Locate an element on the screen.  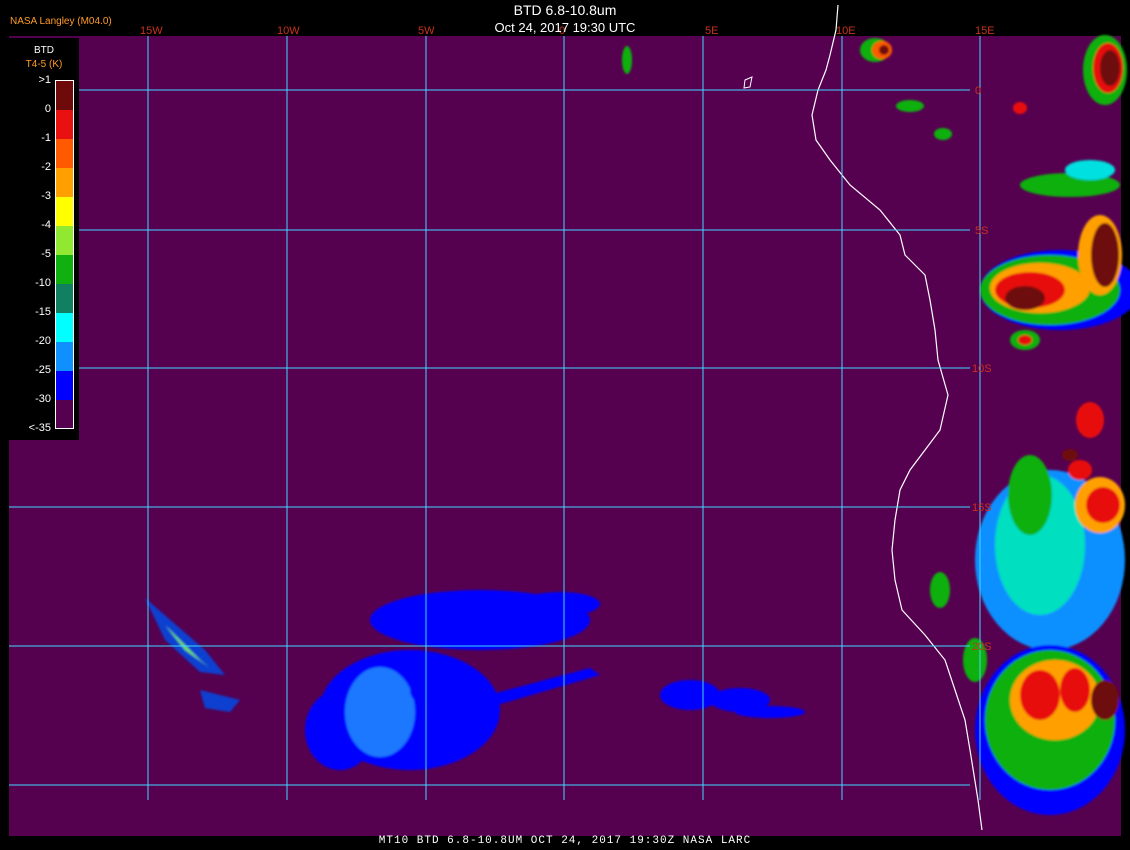
timestamp: Oct 24, 2017 19:30 UTC is located at coordinates (565, 27).